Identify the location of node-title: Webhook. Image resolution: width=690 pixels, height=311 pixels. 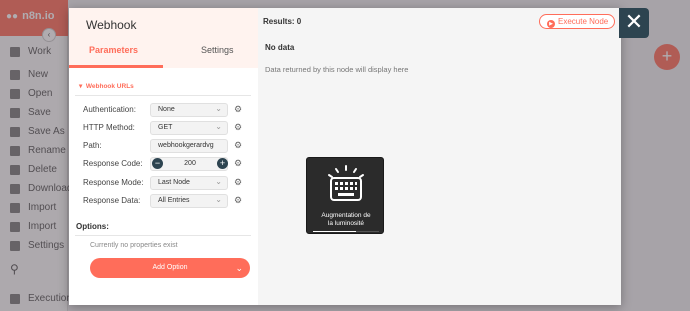
(111, 25).